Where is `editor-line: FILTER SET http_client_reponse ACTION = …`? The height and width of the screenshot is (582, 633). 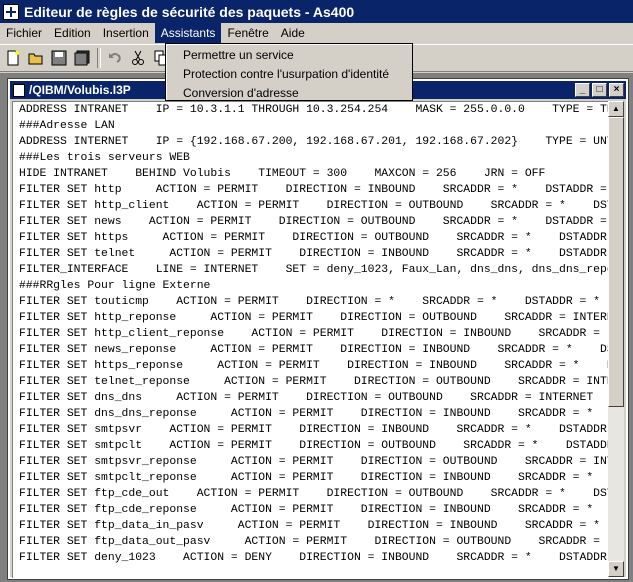 editor-line: FILTER SET http_client_reponse ACTION = … is located at coordinates (314, 334).